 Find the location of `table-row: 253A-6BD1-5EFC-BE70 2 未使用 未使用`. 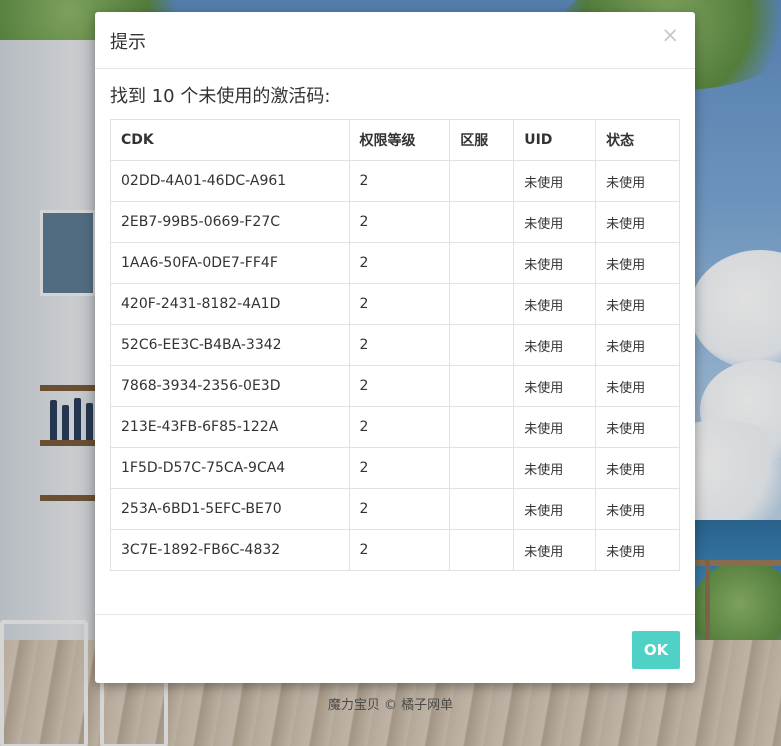

table-row: 253A-6BD1-5EFC-BE70 2 未使用 未使用 is located at coordinates (395, 509).